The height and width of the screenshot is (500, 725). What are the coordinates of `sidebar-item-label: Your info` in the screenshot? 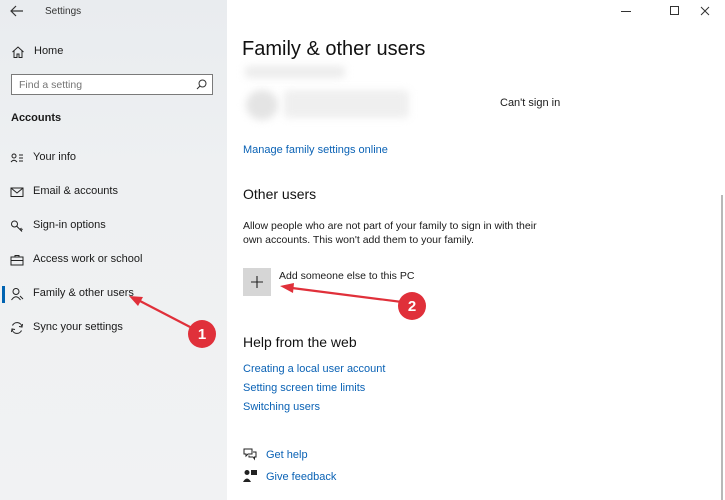 It's located at (55, 157).